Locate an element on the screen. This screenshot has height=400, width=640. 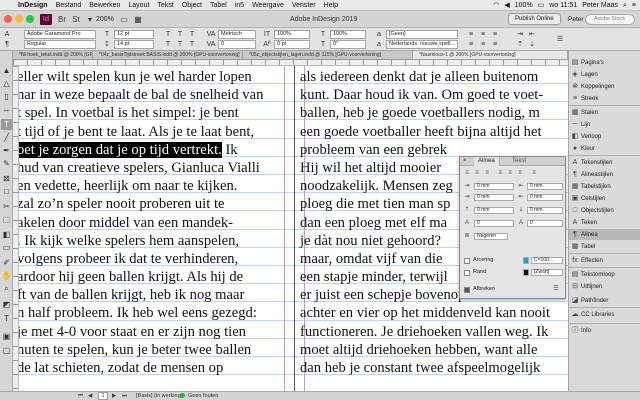
border-color-select: [Zwart] is located at coordinates (547, 272).